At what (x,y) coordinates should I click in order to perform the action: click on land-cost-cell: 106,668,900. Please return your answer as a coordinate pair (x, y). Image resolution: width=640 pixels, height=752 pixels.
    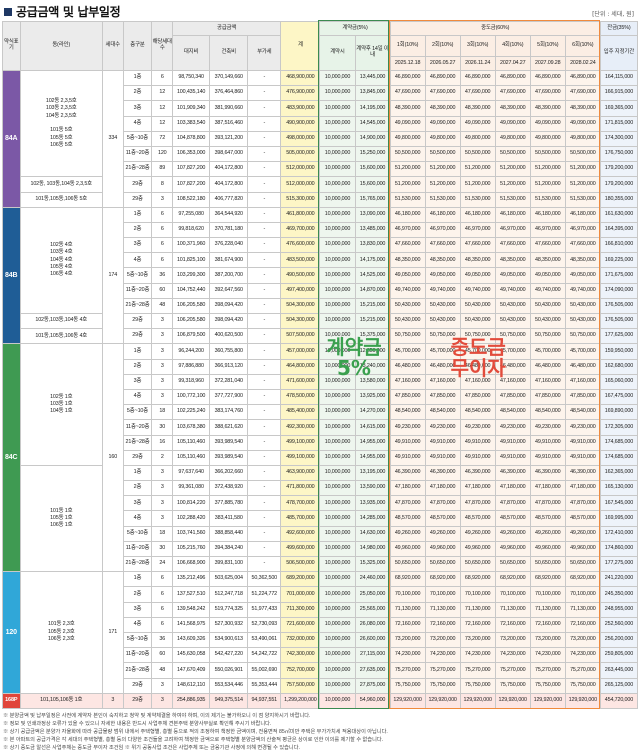
    Looking at the image, I should click on (191, 564).